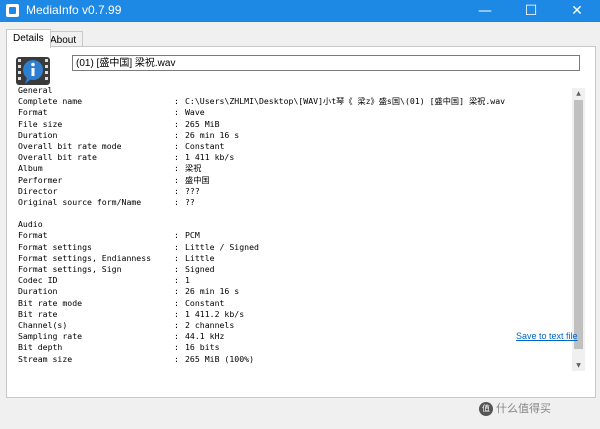 The image size is (600, 429). I want to click on report-value: 44.1 kHz, so click(205, 336).